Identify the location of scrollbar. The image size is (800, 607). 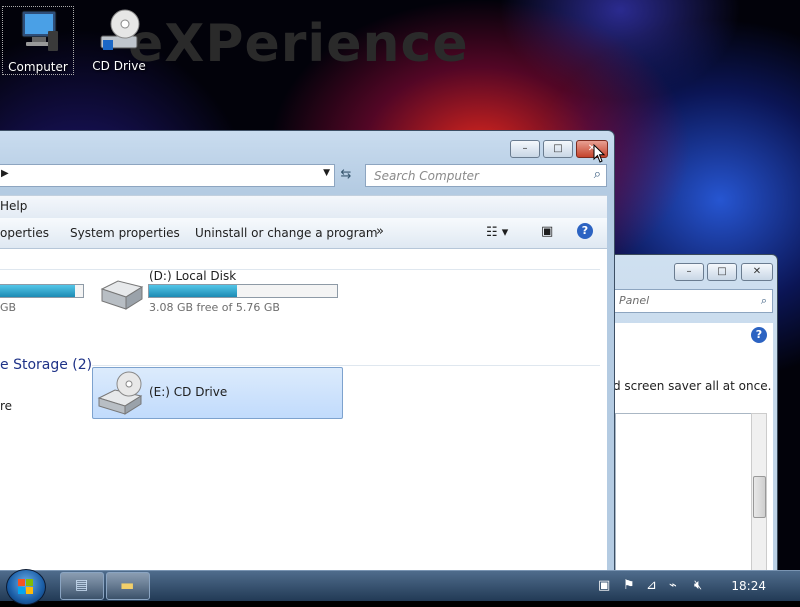
(759, 498).